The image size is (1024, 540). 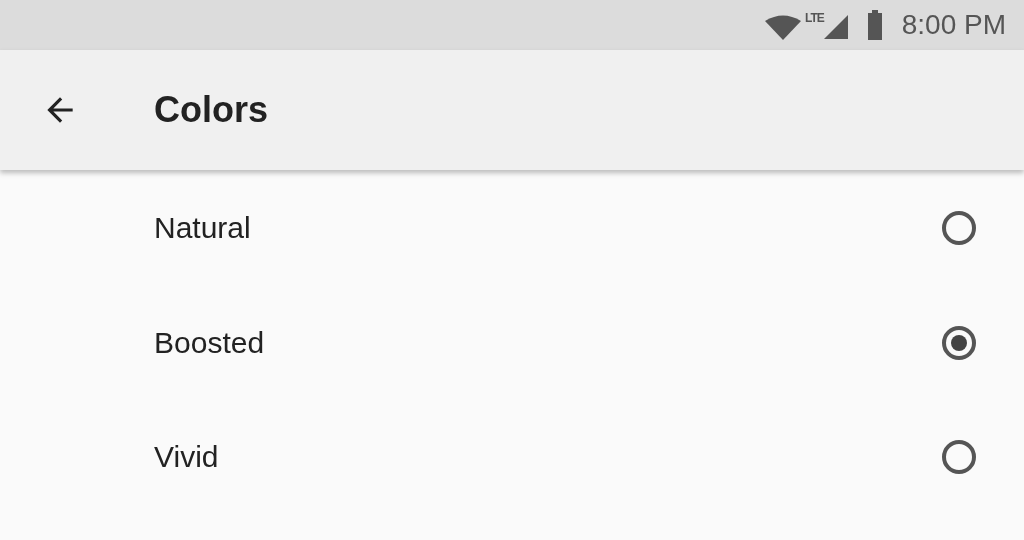 I want to click on signal-icon, so click(x=835, y=27).